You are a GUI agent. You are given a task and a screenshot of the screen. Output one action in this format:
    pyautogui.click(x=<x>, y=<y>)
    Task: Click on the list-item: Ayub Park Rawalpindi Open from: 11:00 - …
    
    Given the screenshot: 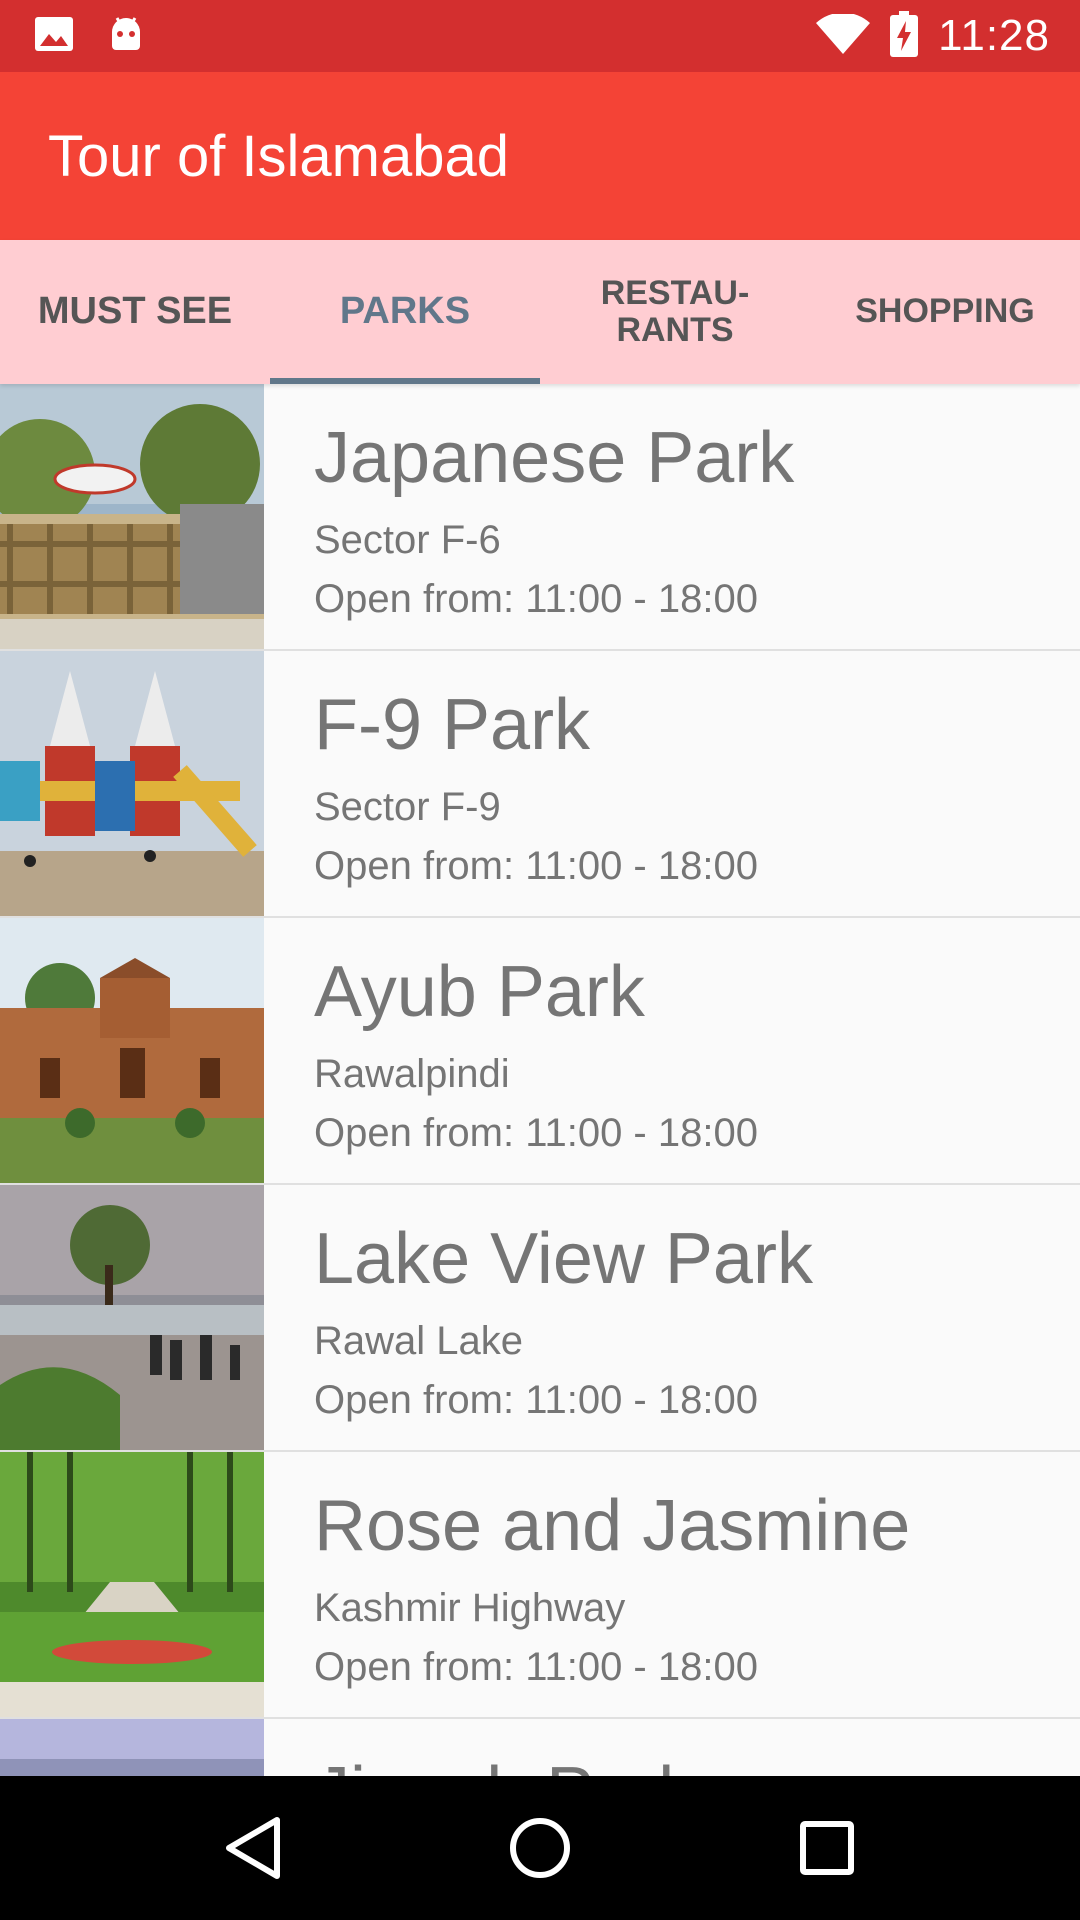 What is the action you would take?
    pyautogui.click(x=540, y=1051)
    